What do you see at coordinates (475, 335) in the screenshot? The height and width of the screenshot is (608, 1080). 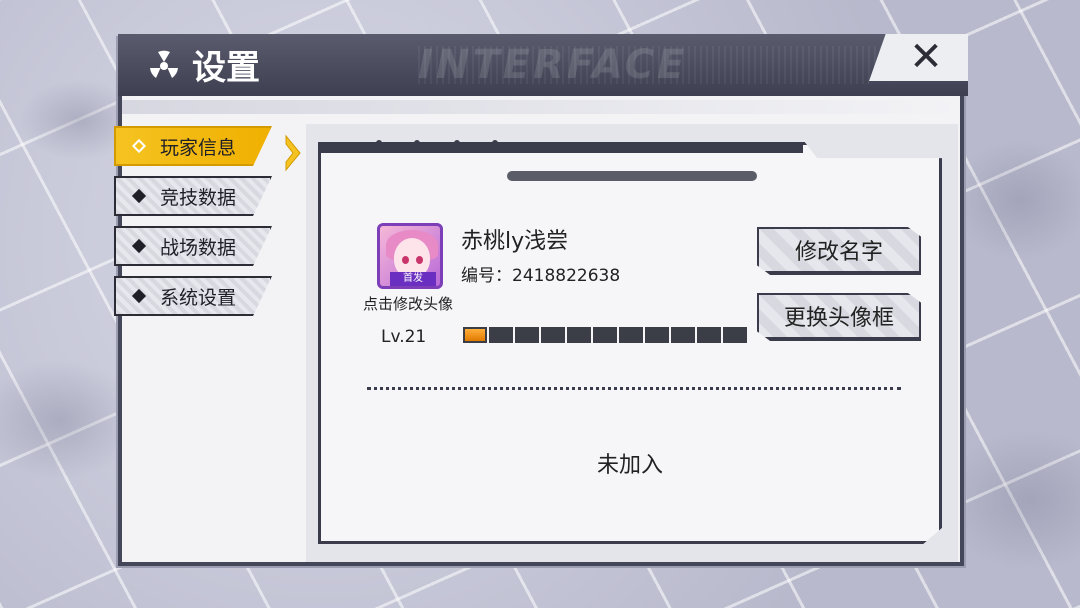 I see `exp-segment-filled` at bounding box center [475, 335].